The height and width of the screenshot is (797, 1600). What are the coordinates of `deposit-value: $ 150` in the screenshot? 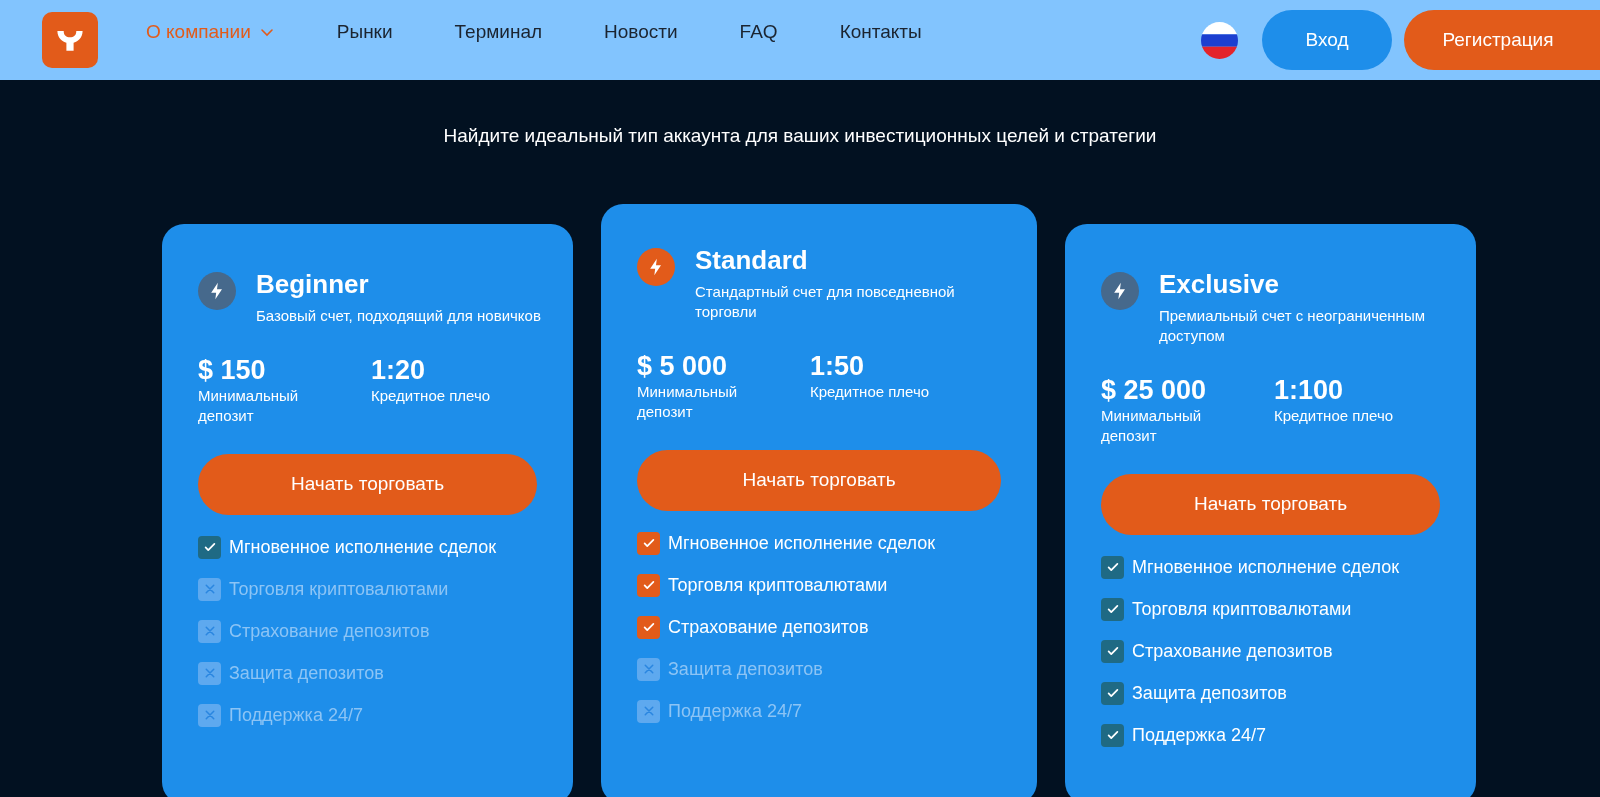 It's located at (232, 369).